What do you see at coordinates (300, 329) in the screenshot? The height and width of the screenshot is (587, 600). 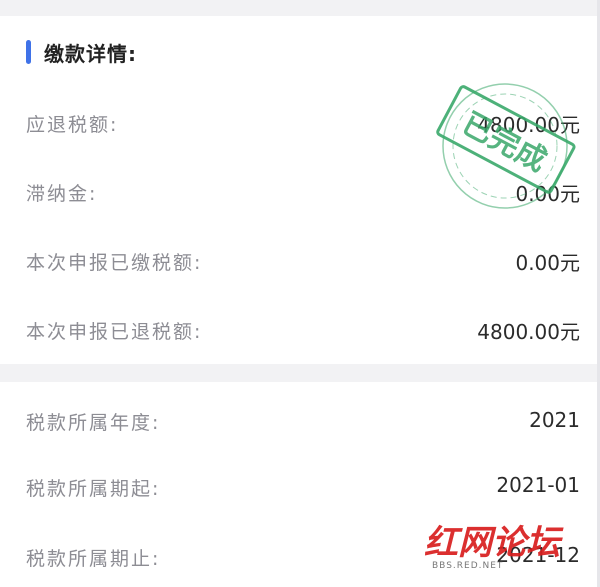 I see `refunded-tax-row: 本次申报已退税额: 4800.00元` at bounding box center [300, 329].